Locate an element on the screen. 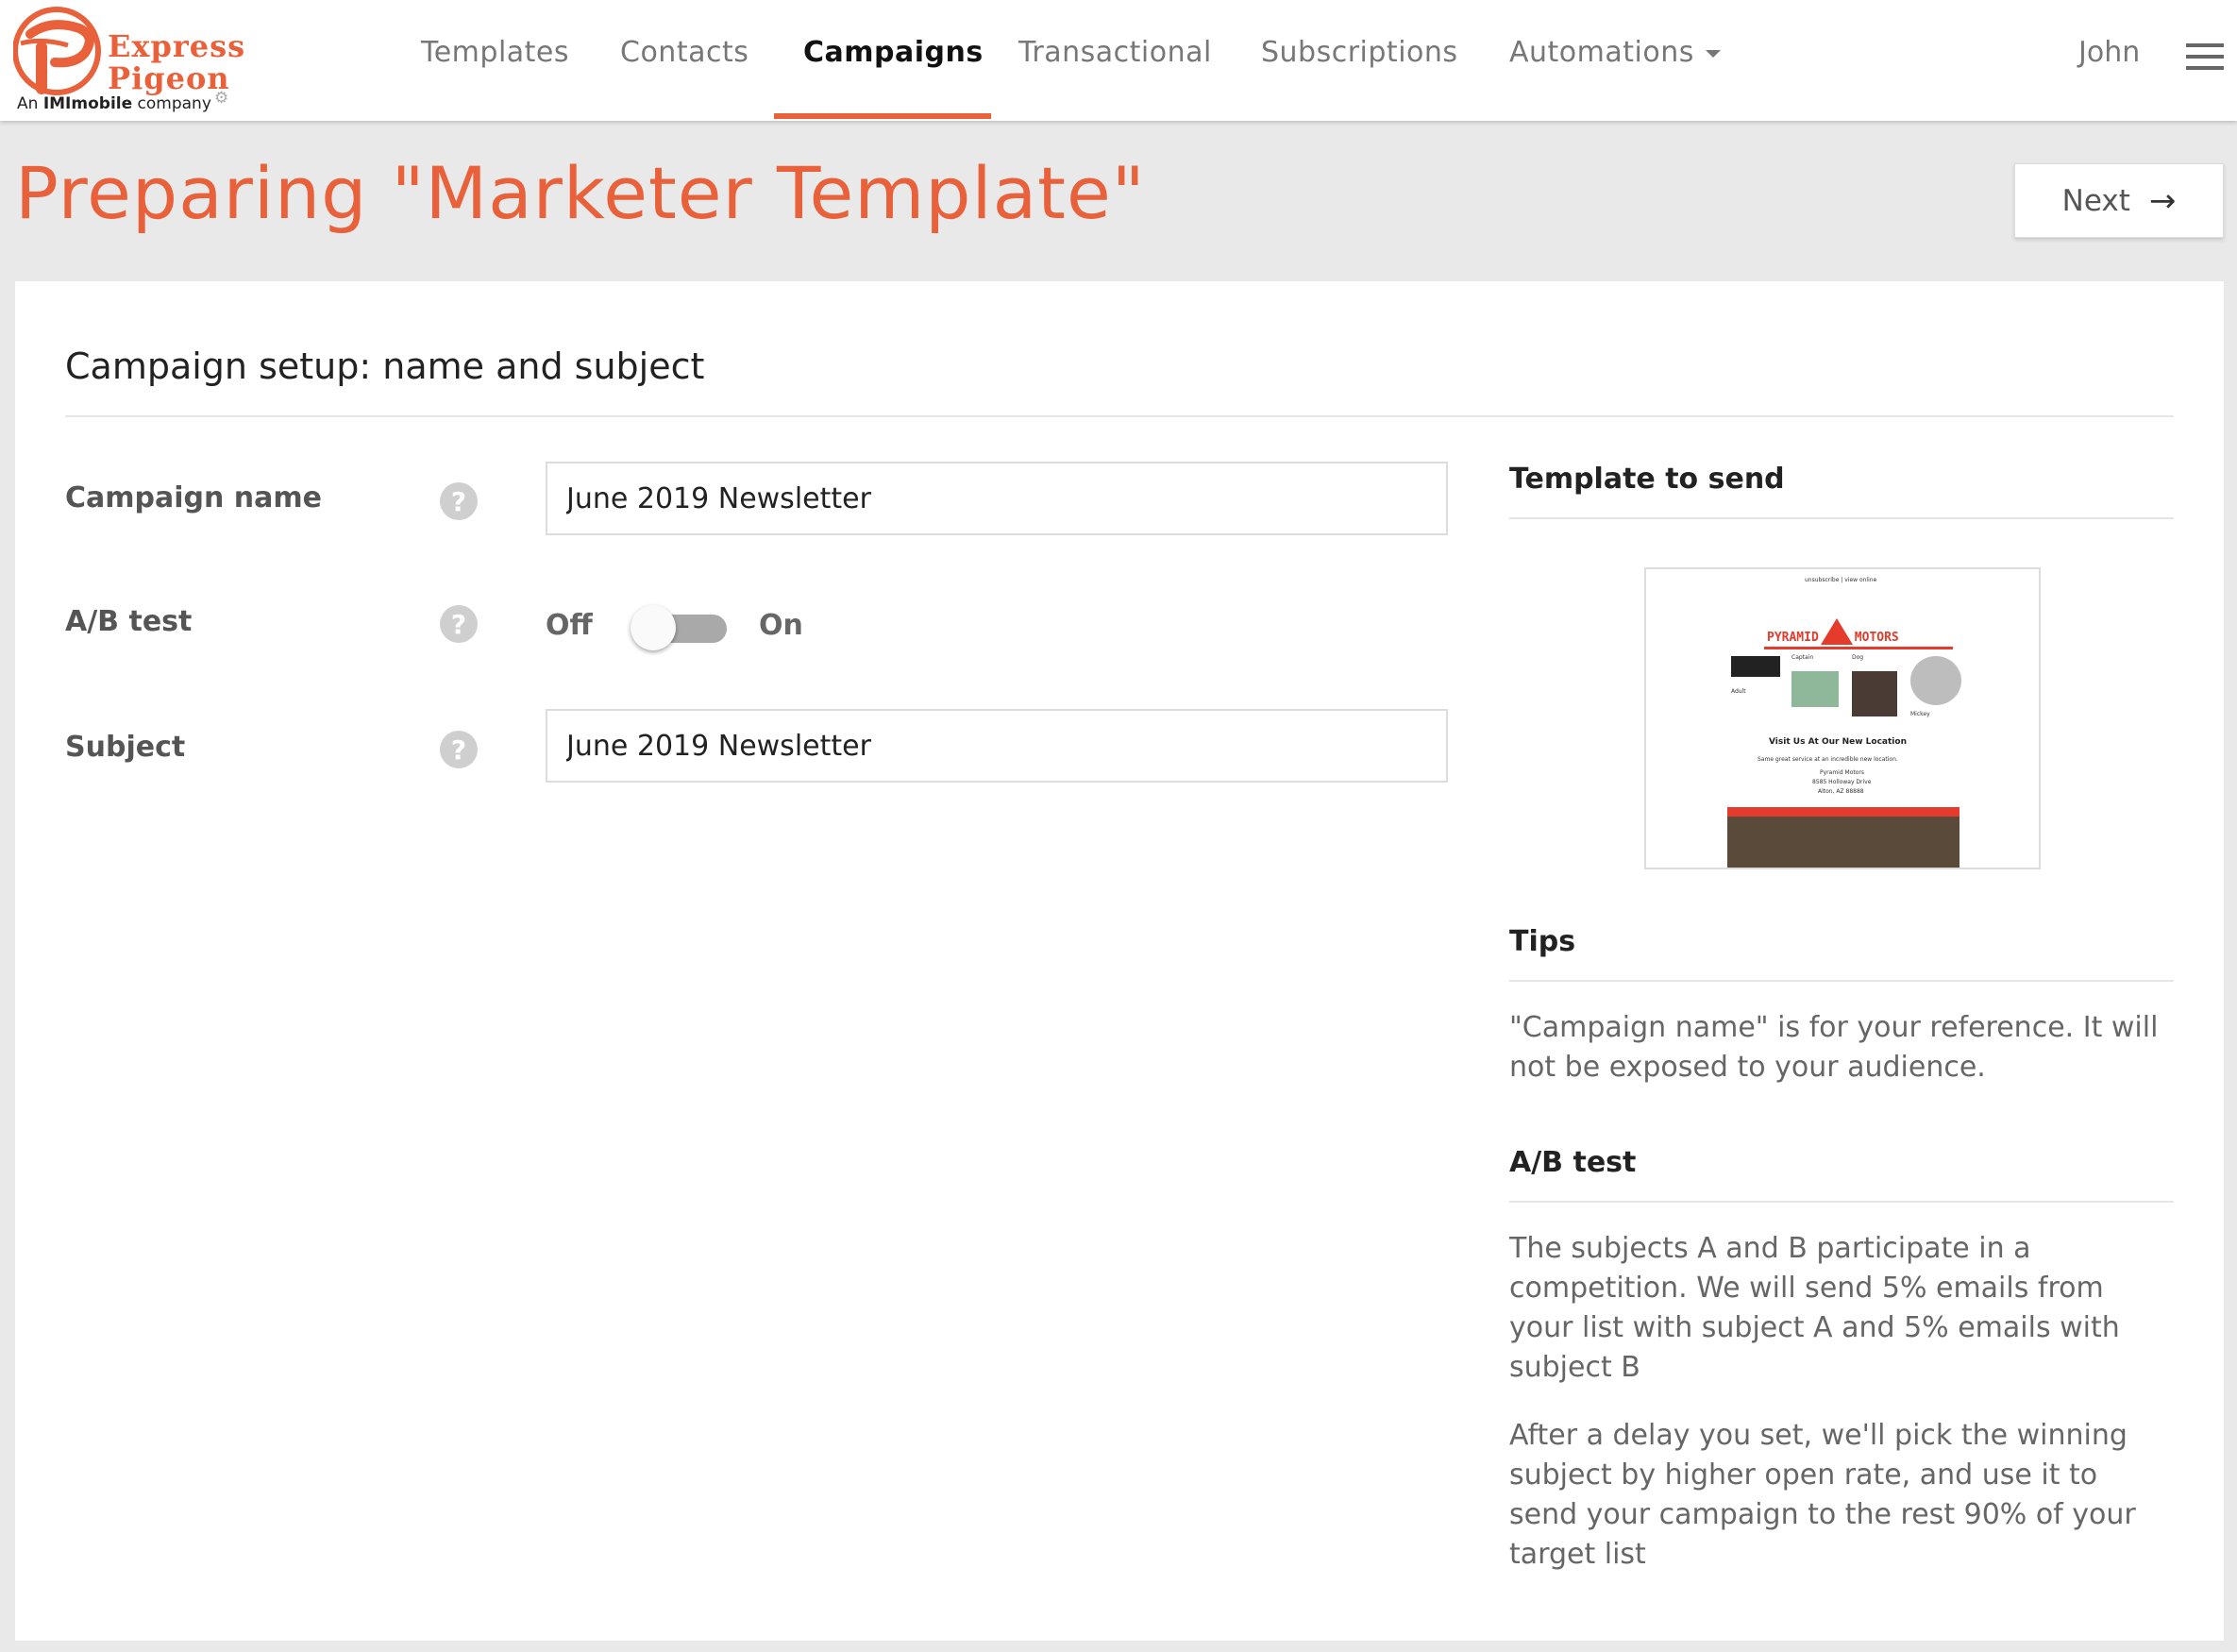 The image size is (2237, 1652). nav-item-templates: Templates is located at coordinates (495, 52).